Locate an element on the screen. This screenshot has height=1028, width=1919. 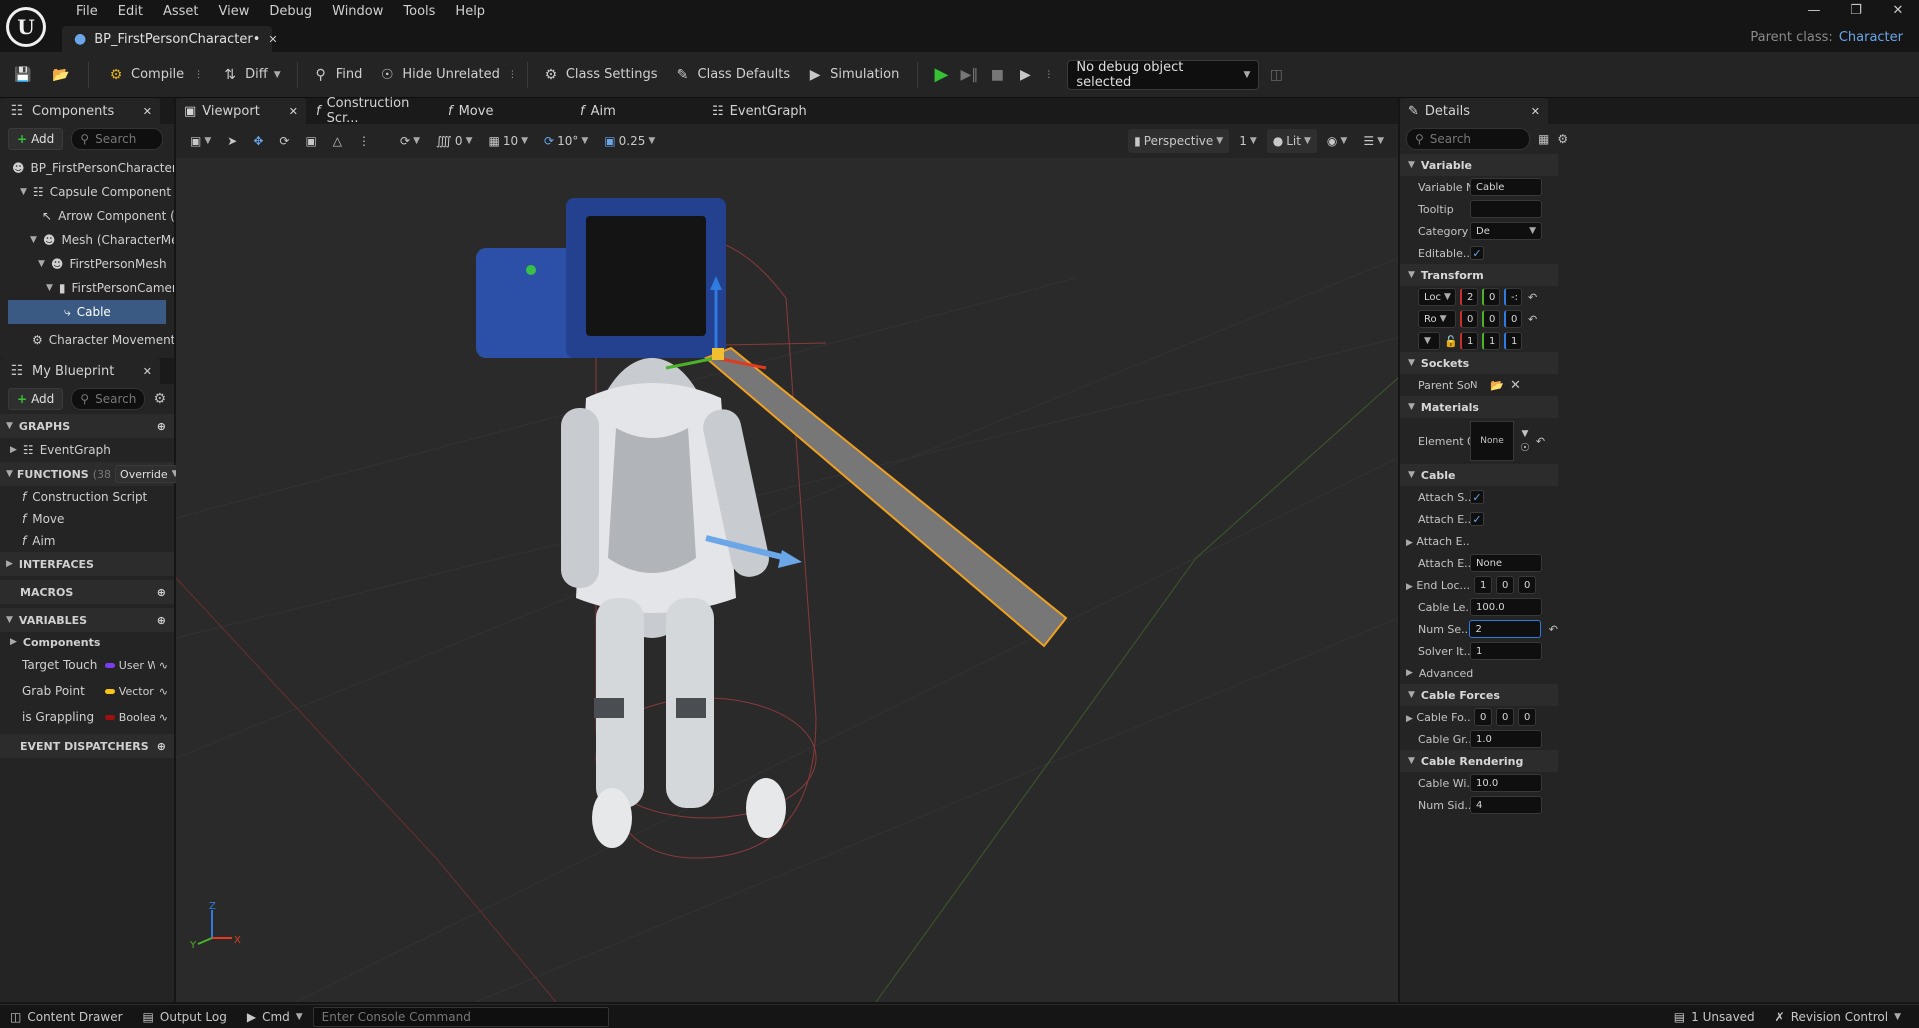
debug-find-icon: ◫ is located at coordinates (1276, 75).